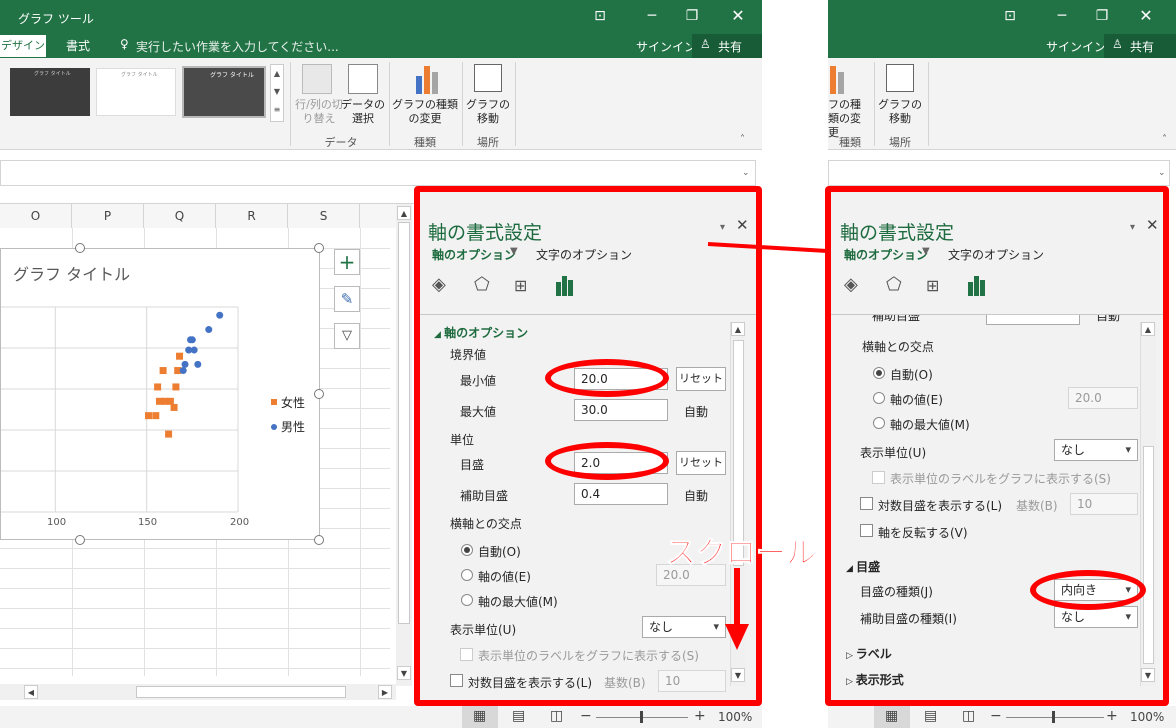  What do you see at coordinates (50, 92) in the screenshot?
I see `chart-style-thumb-1: グラフ タイトル` at bounding box center [50, 92].